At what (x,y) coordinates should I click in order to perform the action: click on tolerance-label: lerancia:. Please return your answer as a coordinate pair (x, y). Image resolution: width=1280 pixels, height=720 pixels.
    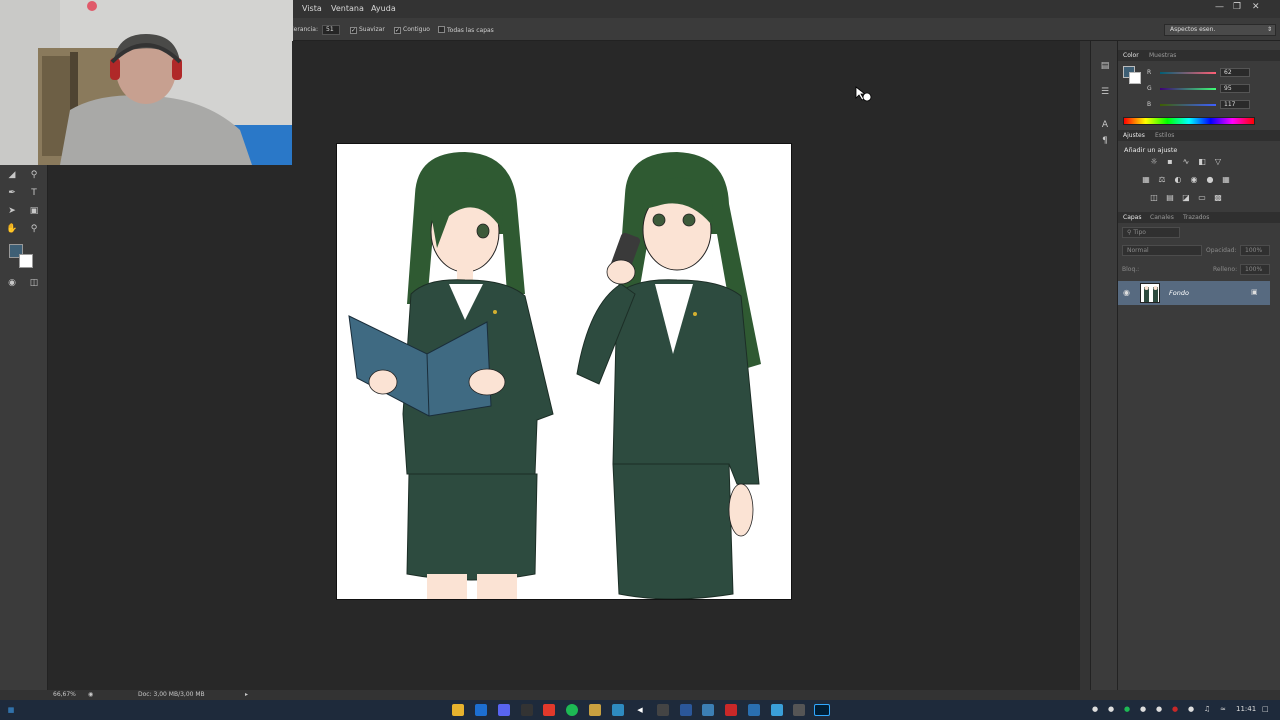
    Looking at the image, I should click on (305, 29).